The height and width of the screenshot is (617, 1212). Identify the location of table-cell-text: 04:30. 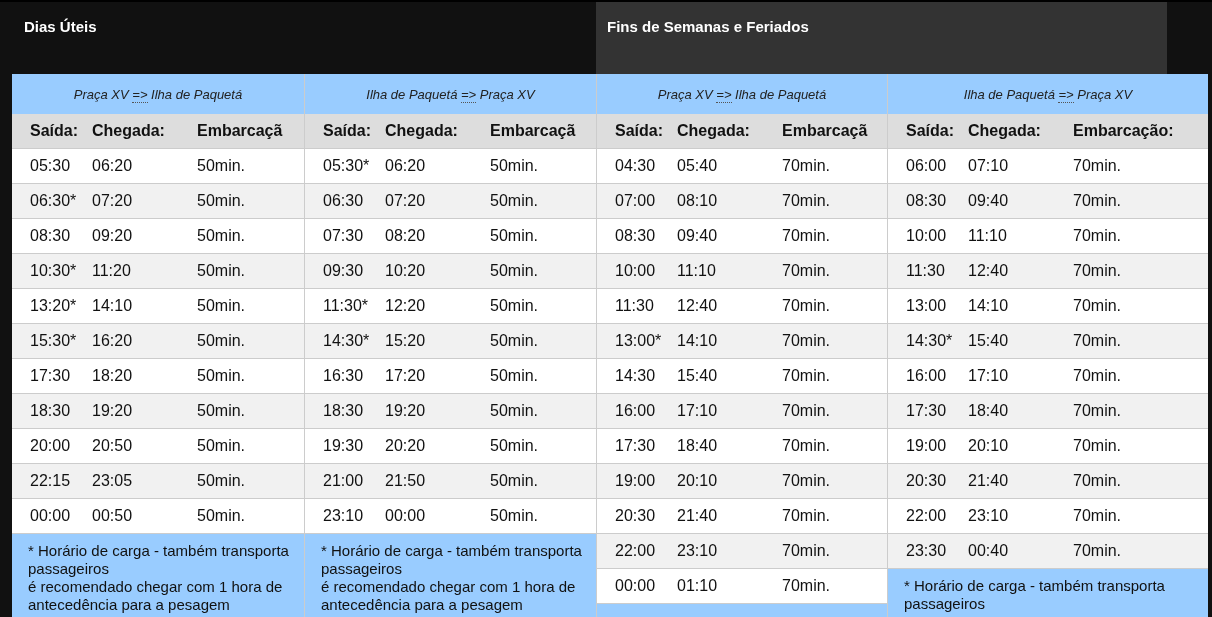
(635, 166).